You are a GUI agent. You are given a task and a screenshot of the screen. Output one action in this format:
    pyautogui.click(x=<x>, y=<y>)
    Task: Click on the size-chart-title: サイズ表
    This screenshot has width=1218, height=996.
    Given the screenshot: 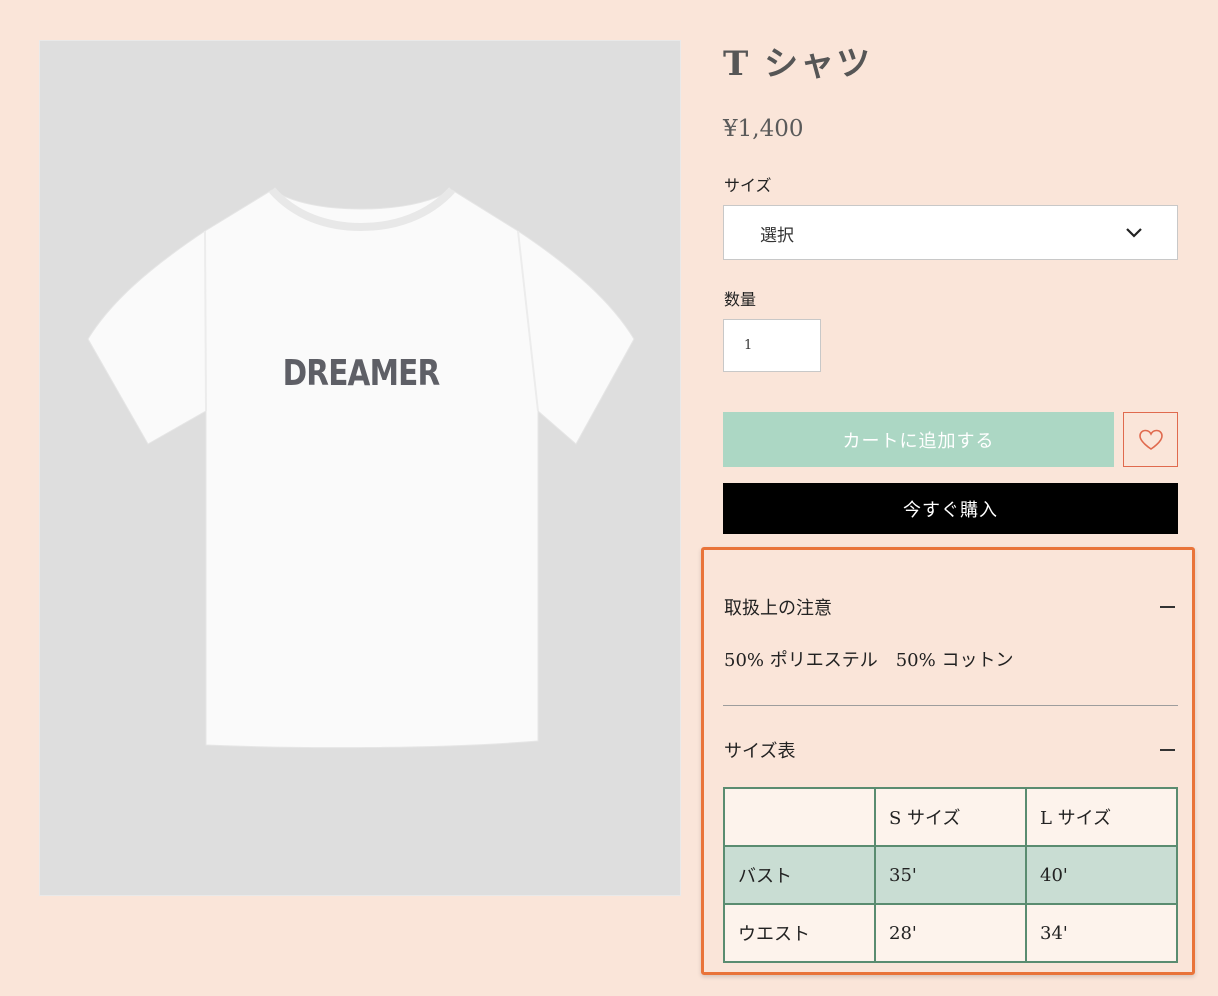 What is the action you would take?
    pyautogui.click(x=759, y=750)
    